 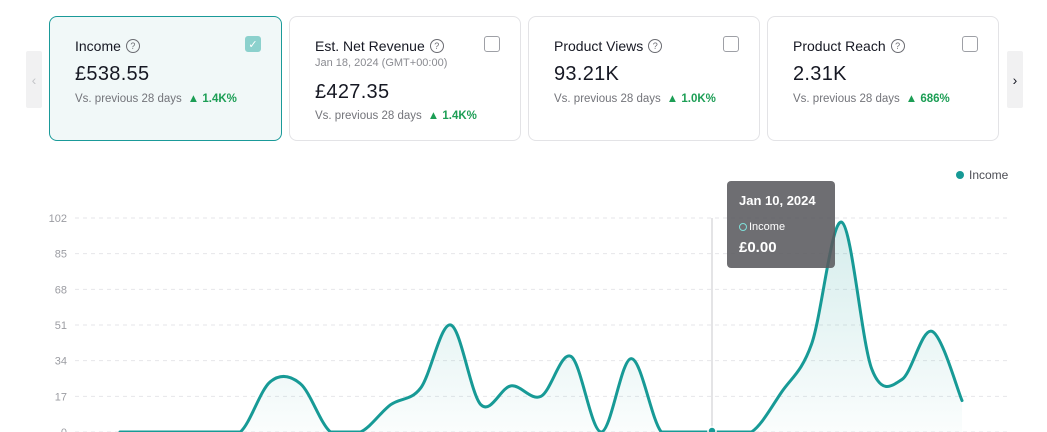 I want to click on y-tick-label: 0, so click(x=64, y=429).